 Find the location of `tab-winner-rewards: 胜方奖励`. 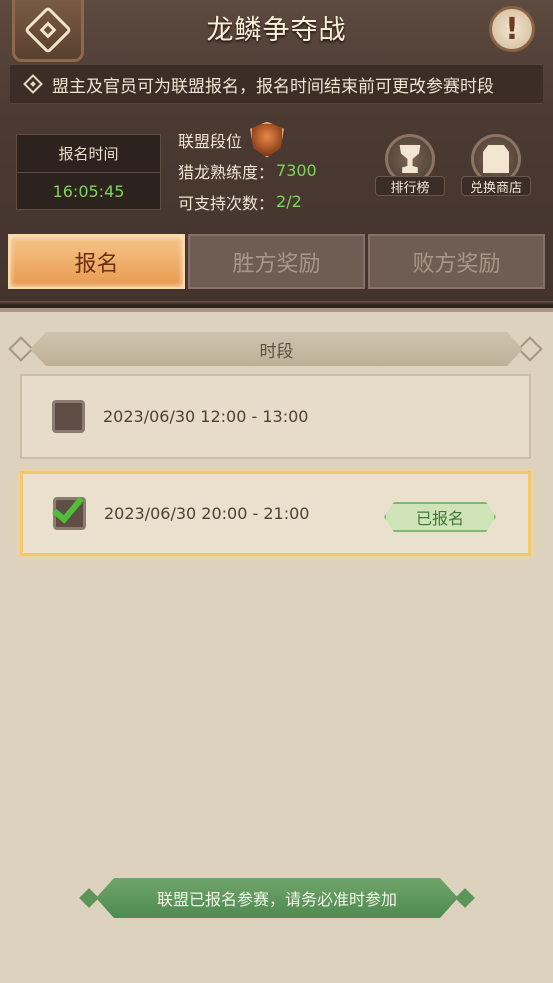

tab-winner-rewards: 胜方奖励 is located at coordinates (276, 261).